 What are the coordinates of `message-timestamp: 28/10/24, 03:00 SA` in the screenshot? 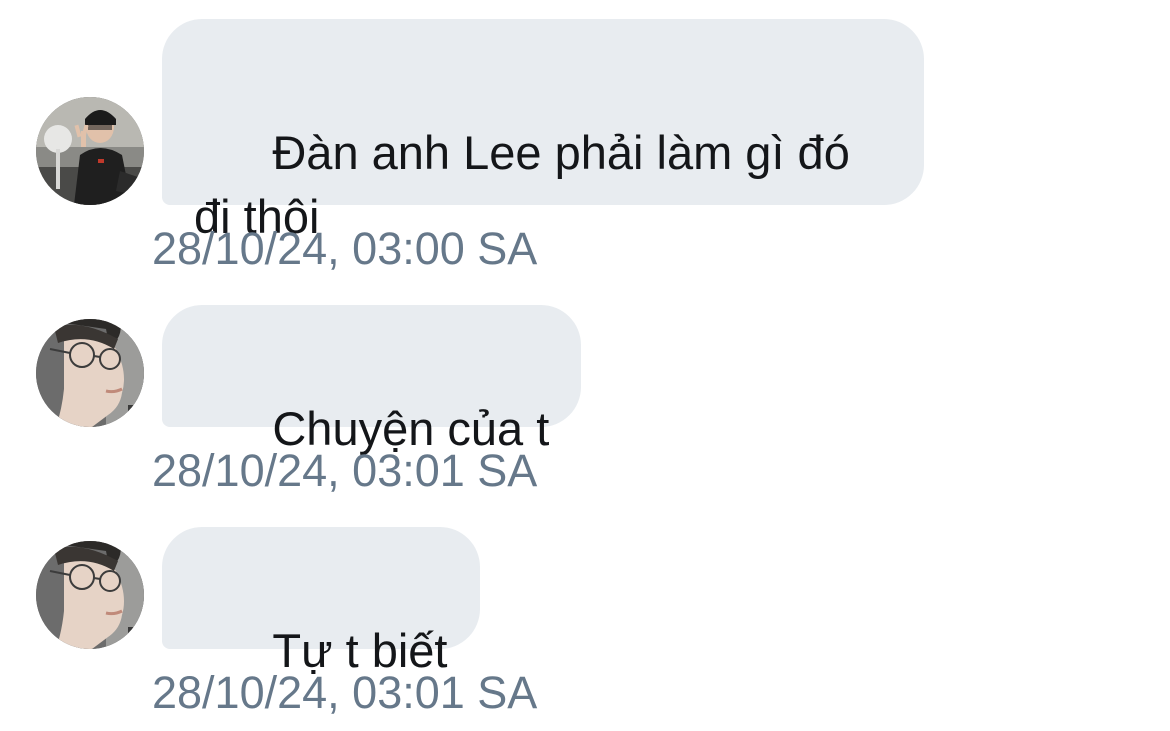 It's located at (345, 248).